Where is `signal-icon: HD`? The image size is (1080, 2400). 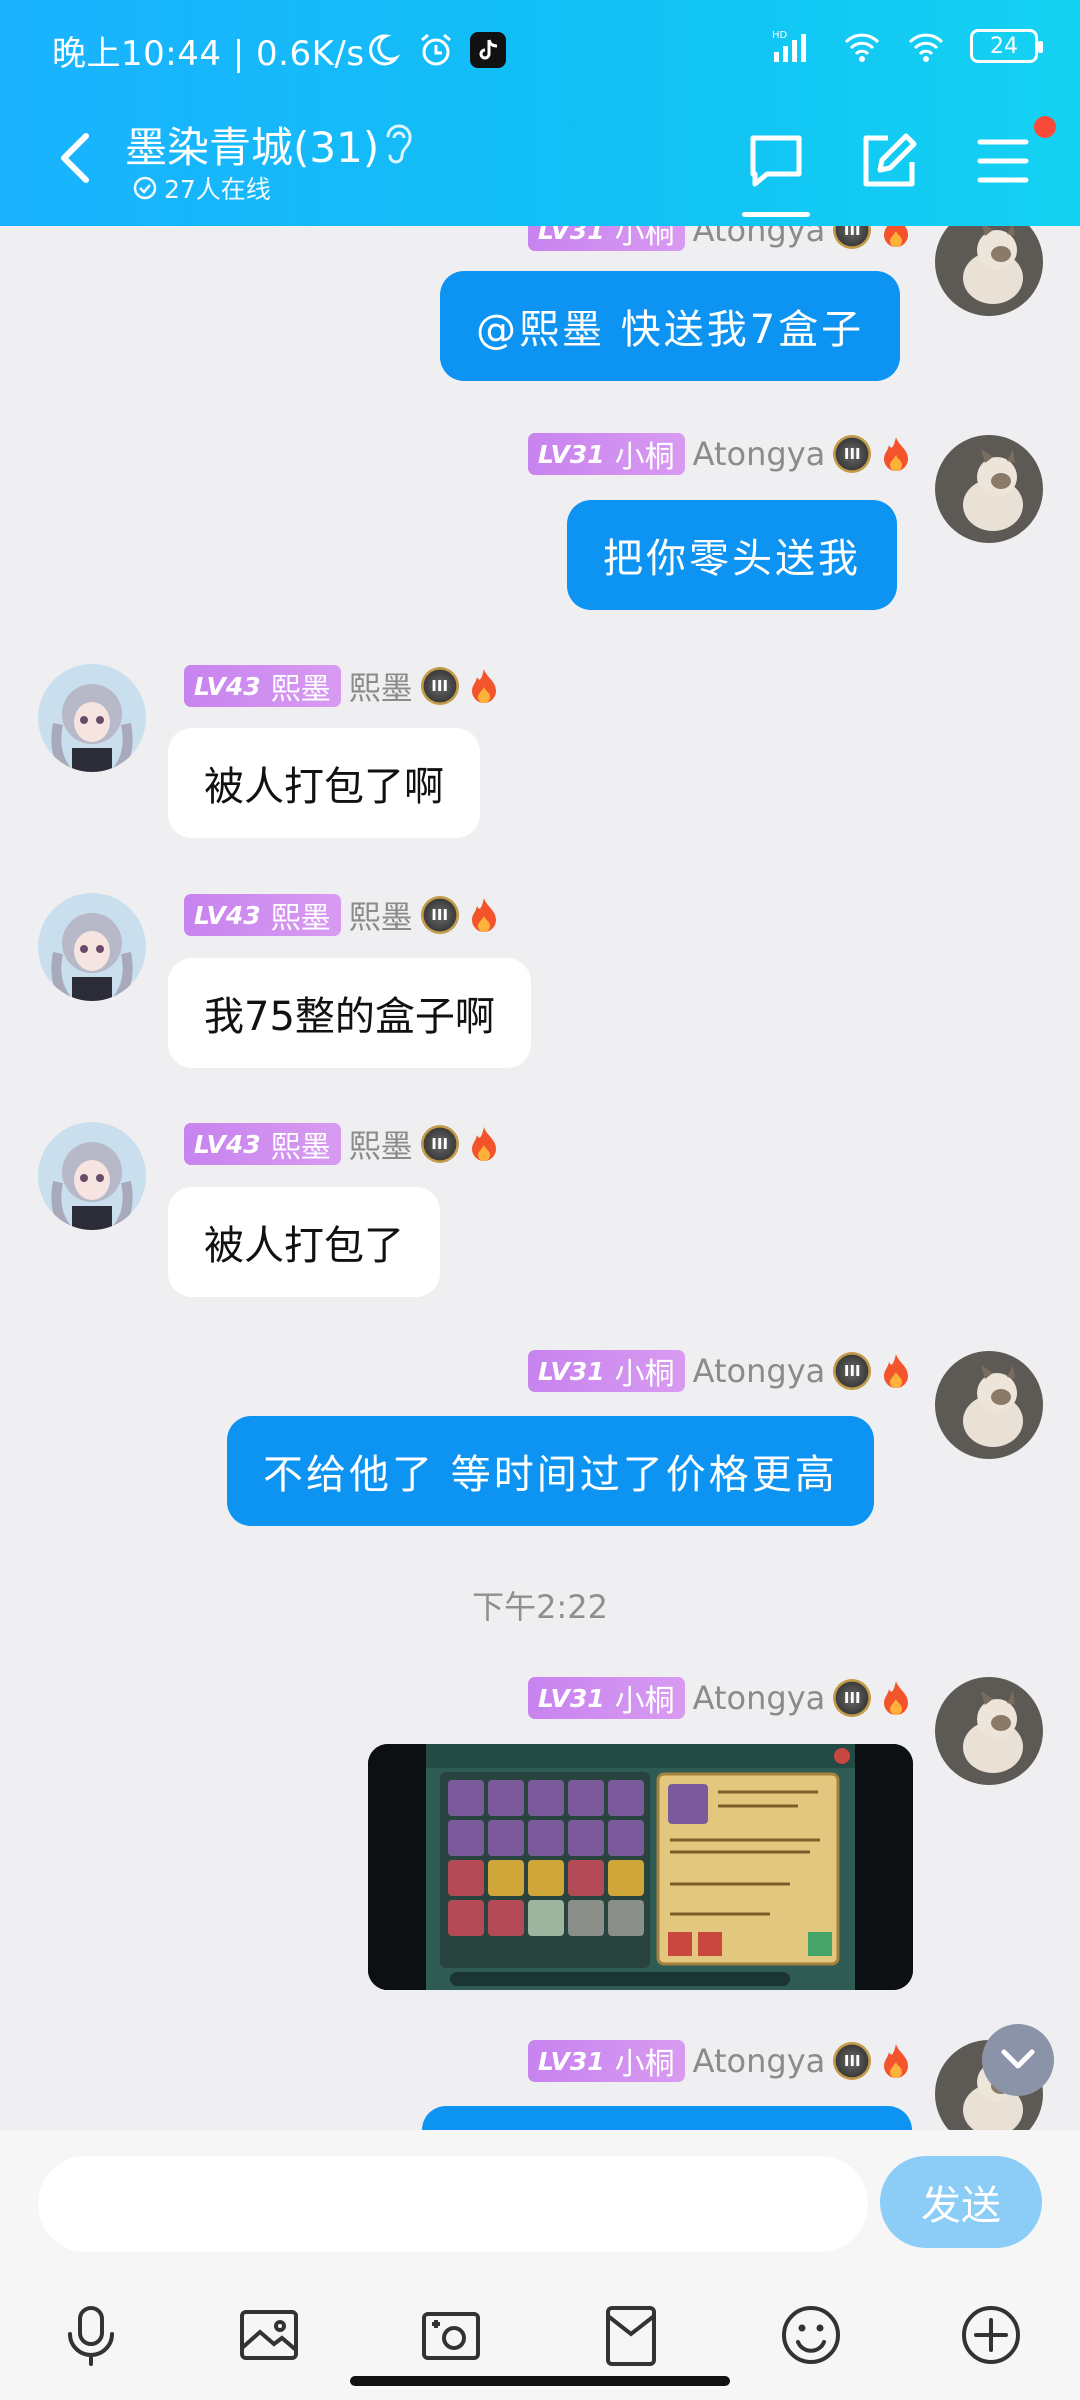
signal-icon: HD is located at coordinates (789, 46).